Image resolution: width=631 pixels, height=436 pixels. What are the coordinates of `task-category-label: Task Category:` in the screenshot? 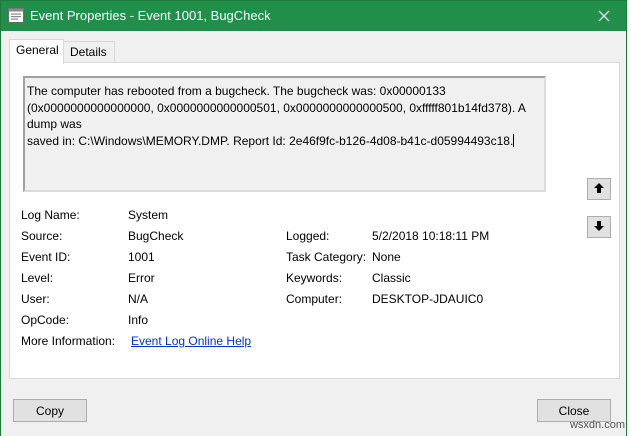 It's located at (326, 257).